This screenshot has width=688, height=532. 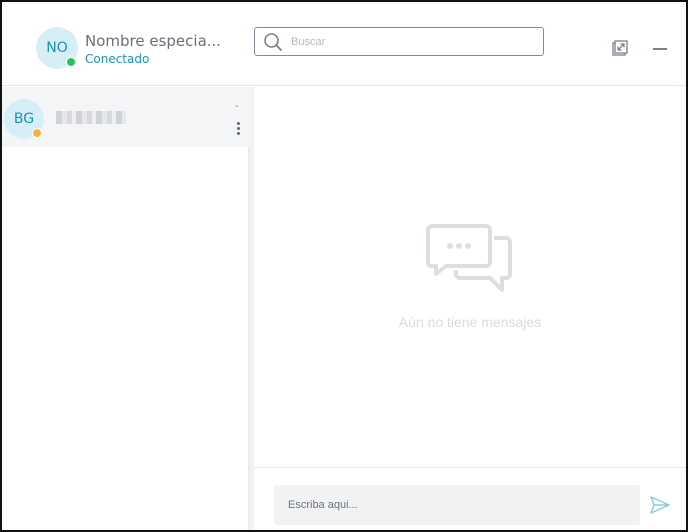 I want to click on online-status-dot, so click(x=71, y=62).